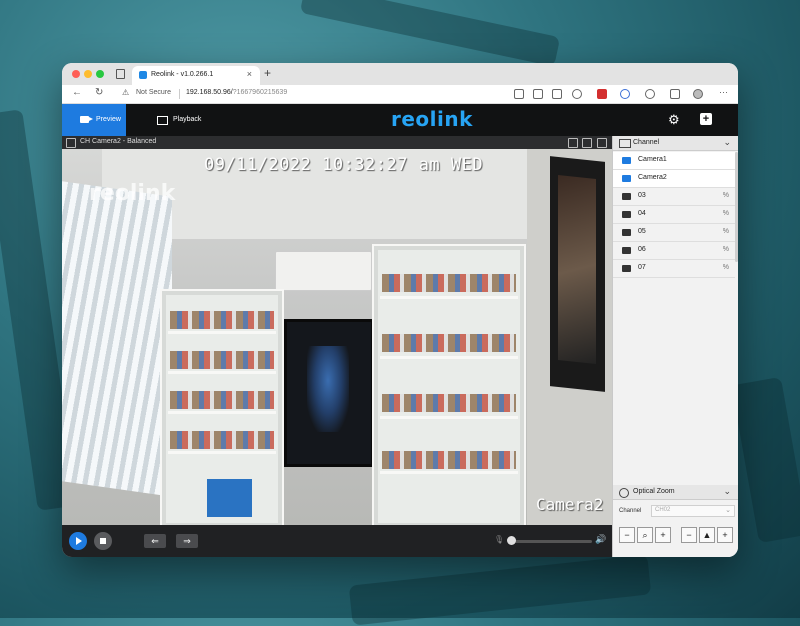 Image resolution: width=800 pixels, height=626 pixels. What do you see at coordinates (260, 92) in the screenshot?
I see `url-path: ?1667960215639` at bounding box center [260, 92].